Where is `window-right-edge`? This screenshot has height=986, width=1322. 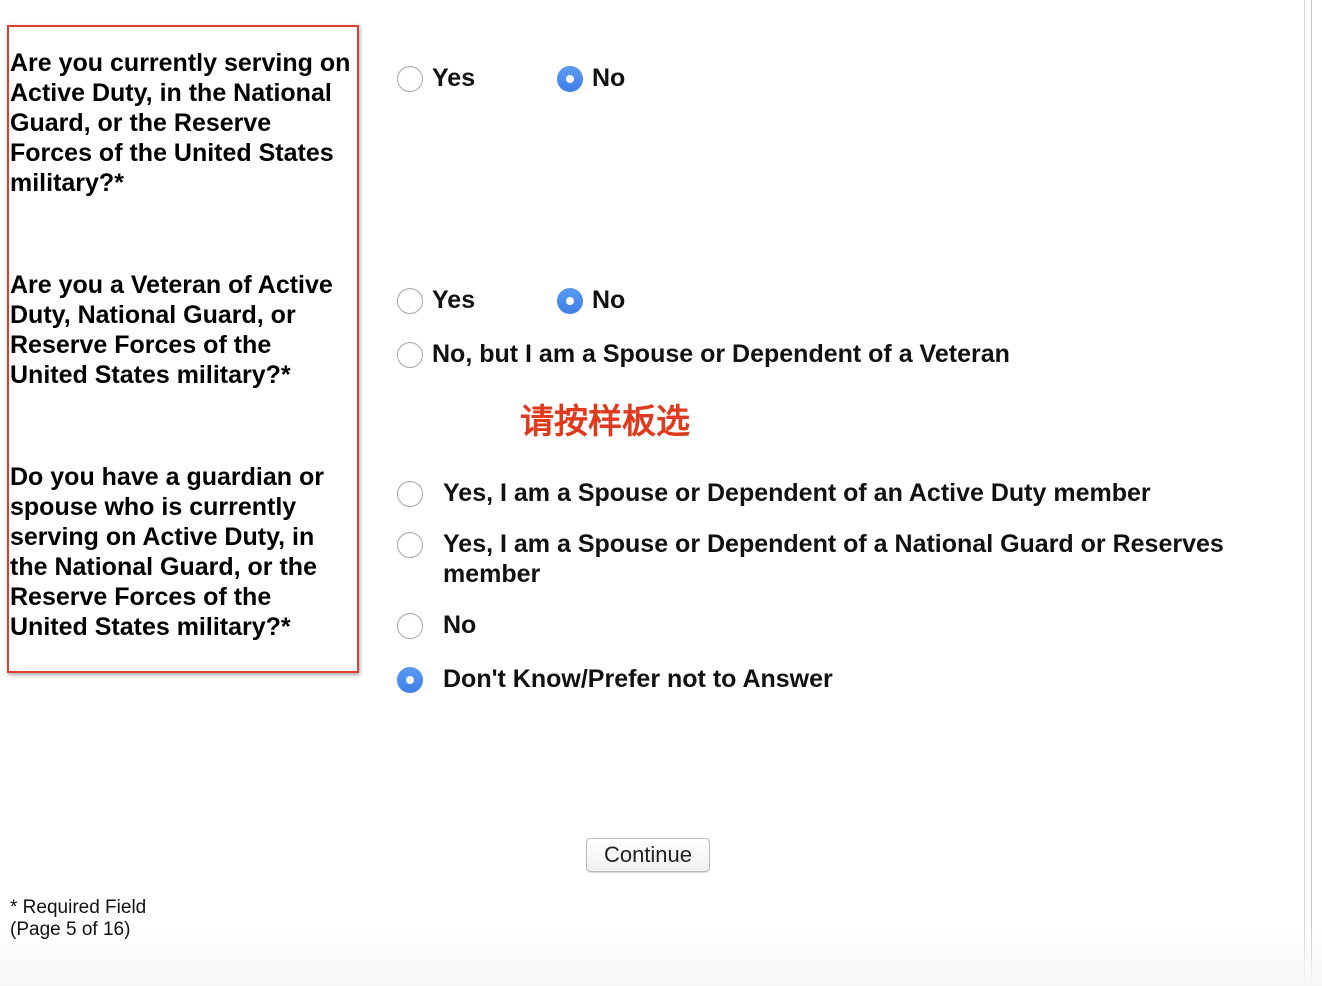 window-right-edge is located at coordinates (1313, 493).